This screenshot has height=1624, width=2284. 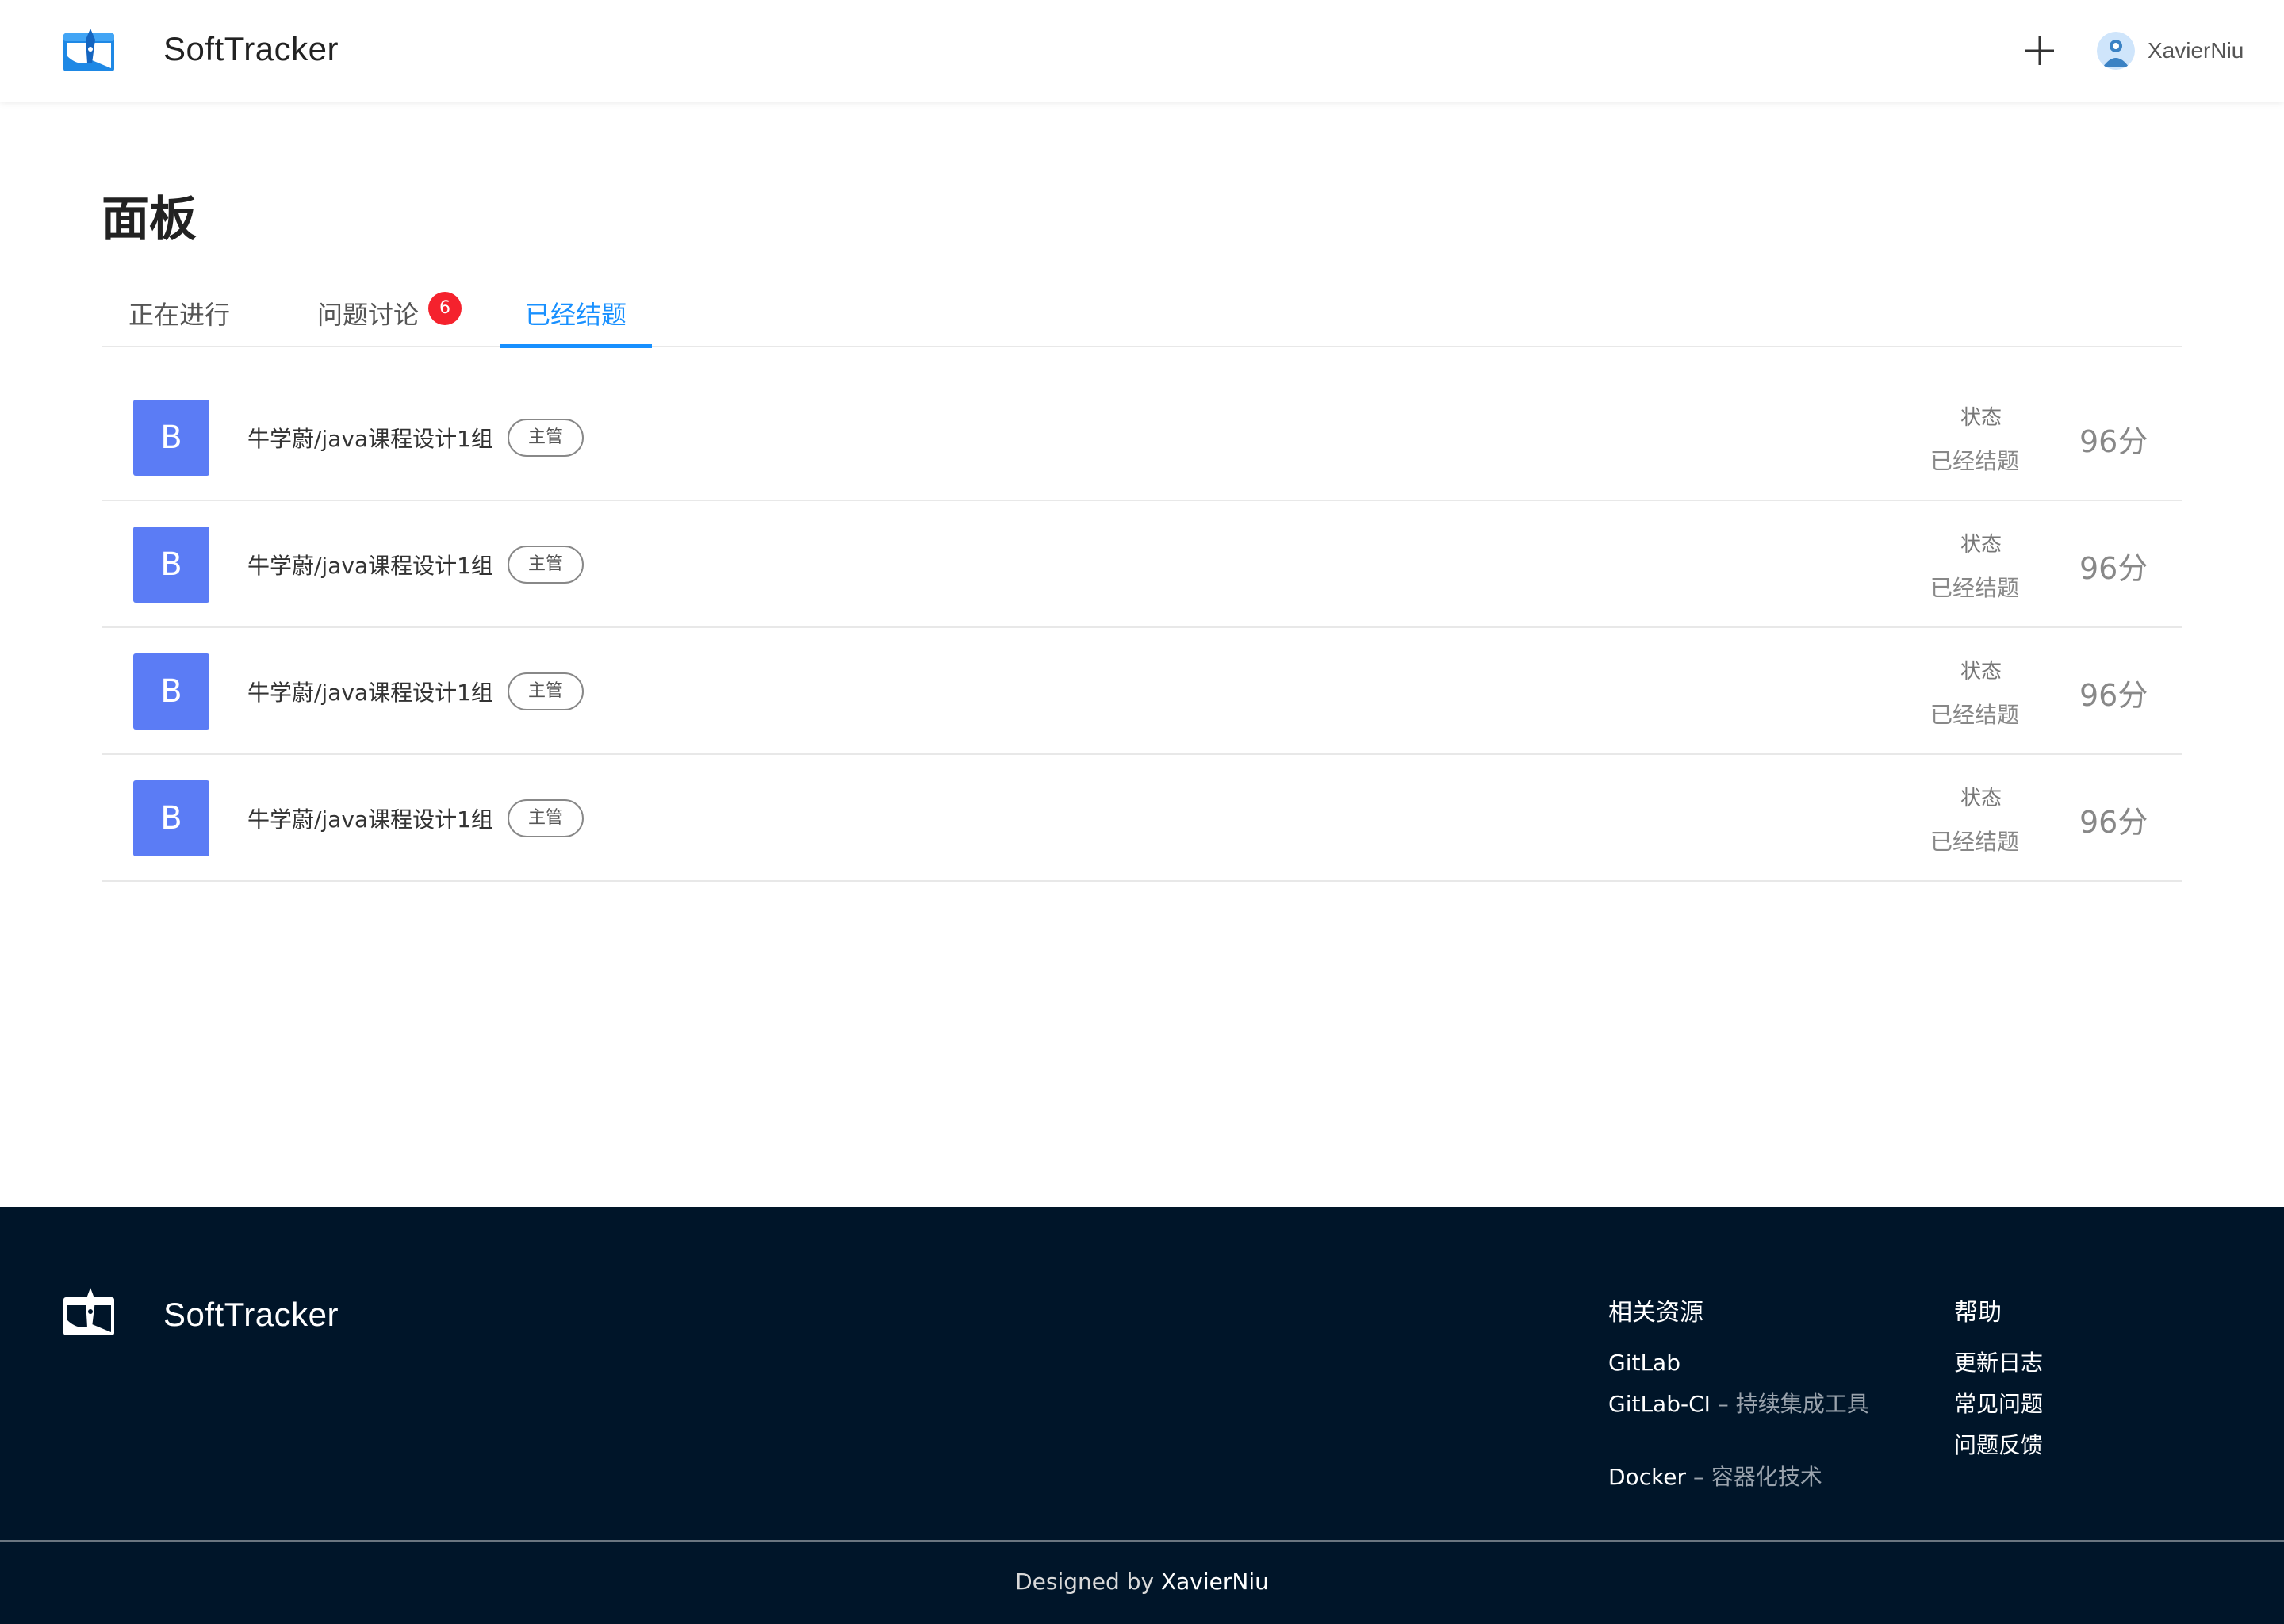 What do you see at coordinates (1647, 1477) in the screenshot?
I see `docker-link-name: Docker` at bounding box center [1647, 1477].